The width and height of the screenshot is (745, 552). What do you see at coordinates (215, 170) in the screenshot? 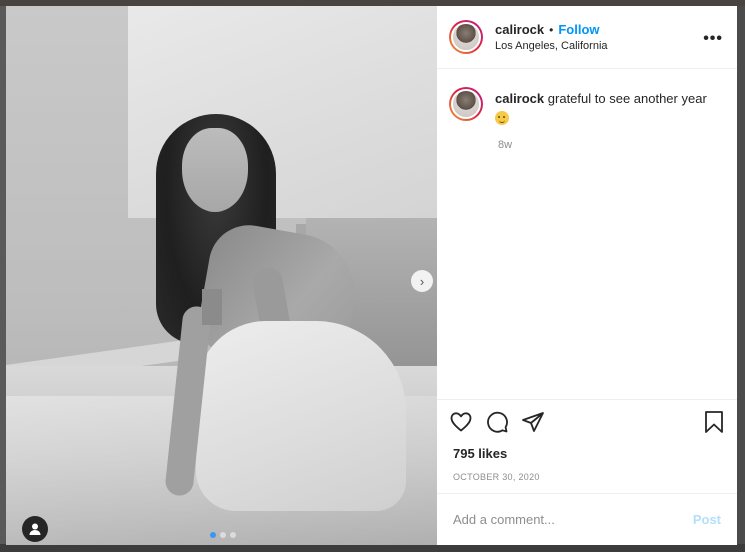
I see `photo-figure-face` at bounding box center [215, 170].